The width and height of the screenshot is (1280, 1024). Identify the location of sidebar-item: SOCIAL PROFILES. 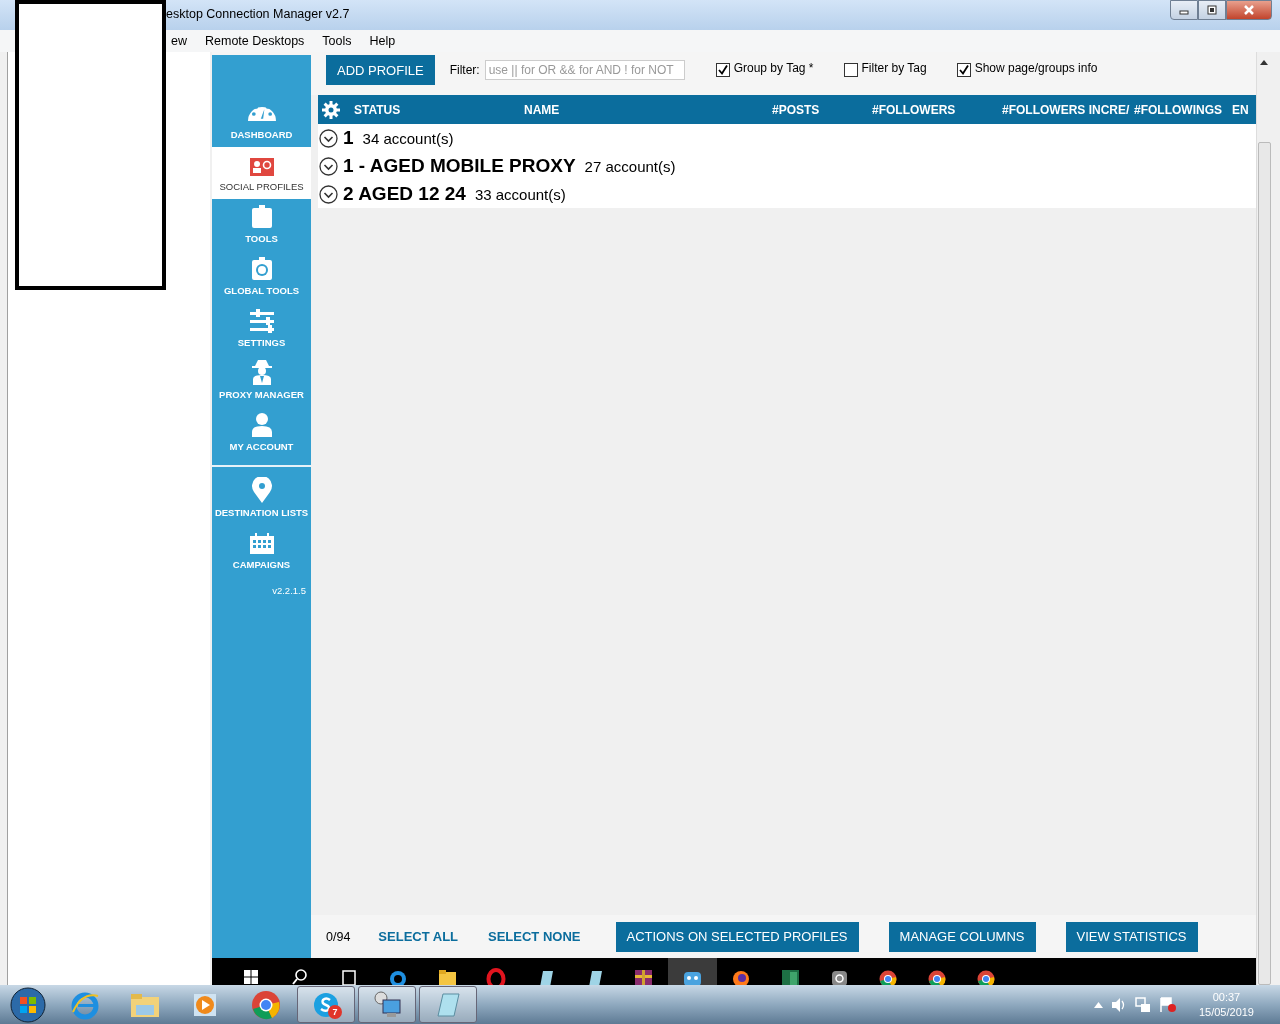
(261, 173).